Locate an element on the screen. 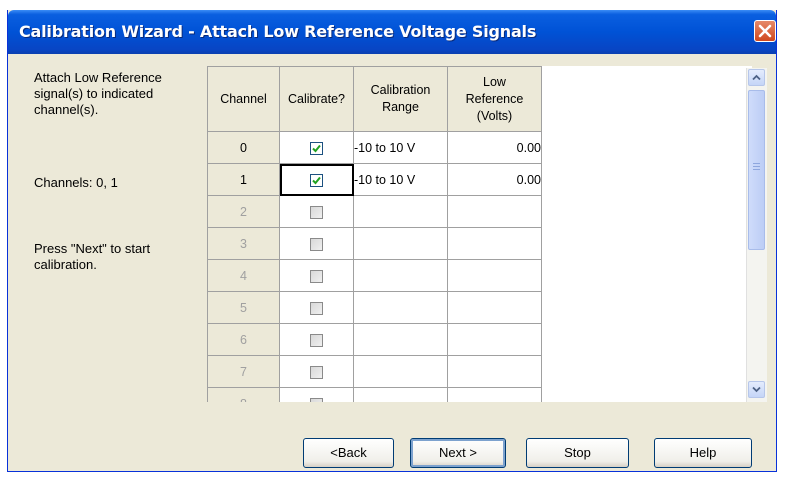 The width and height of the screenshot is (788, 484). close-icon is located at coordinates (765, 31).